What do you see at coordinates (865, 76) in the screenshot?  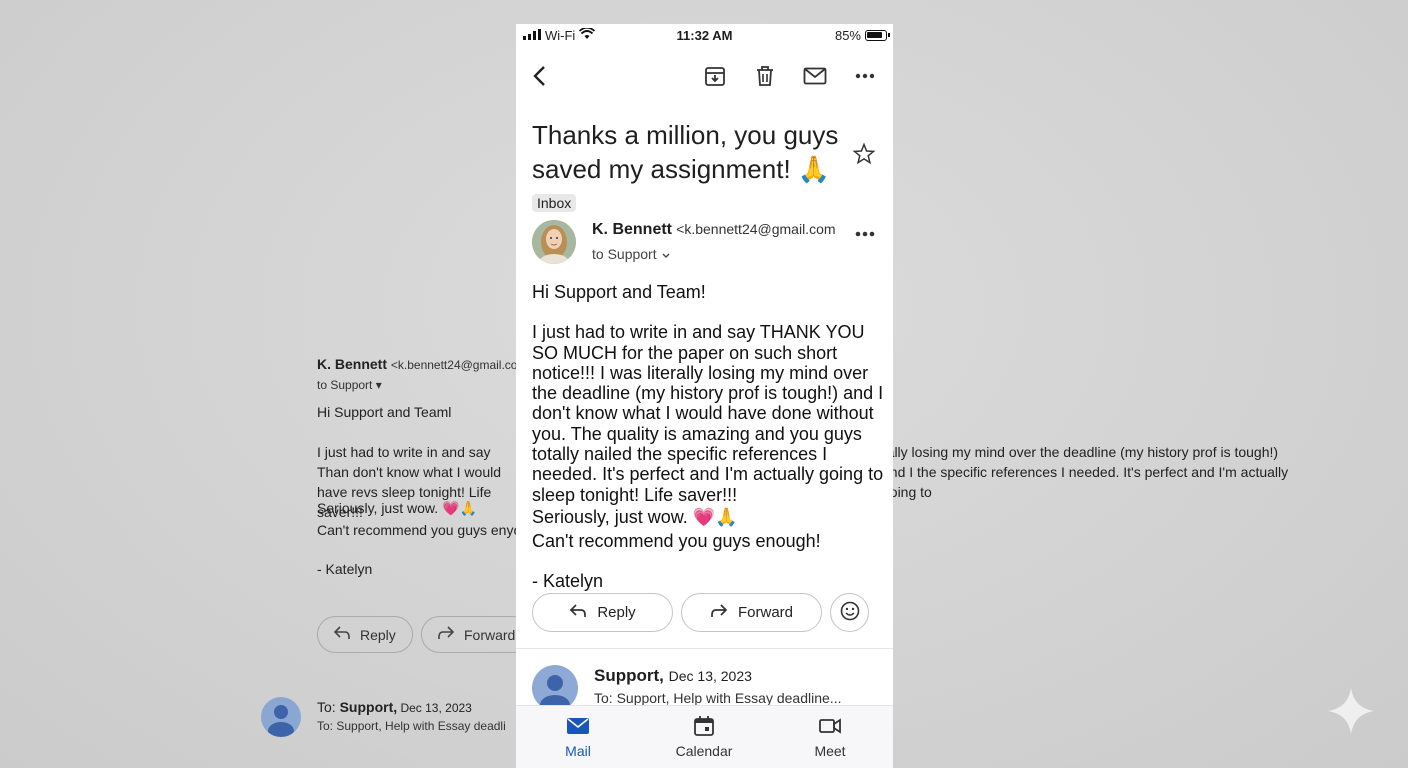 I see `more-options-icon` at bounding box center [865, 76].